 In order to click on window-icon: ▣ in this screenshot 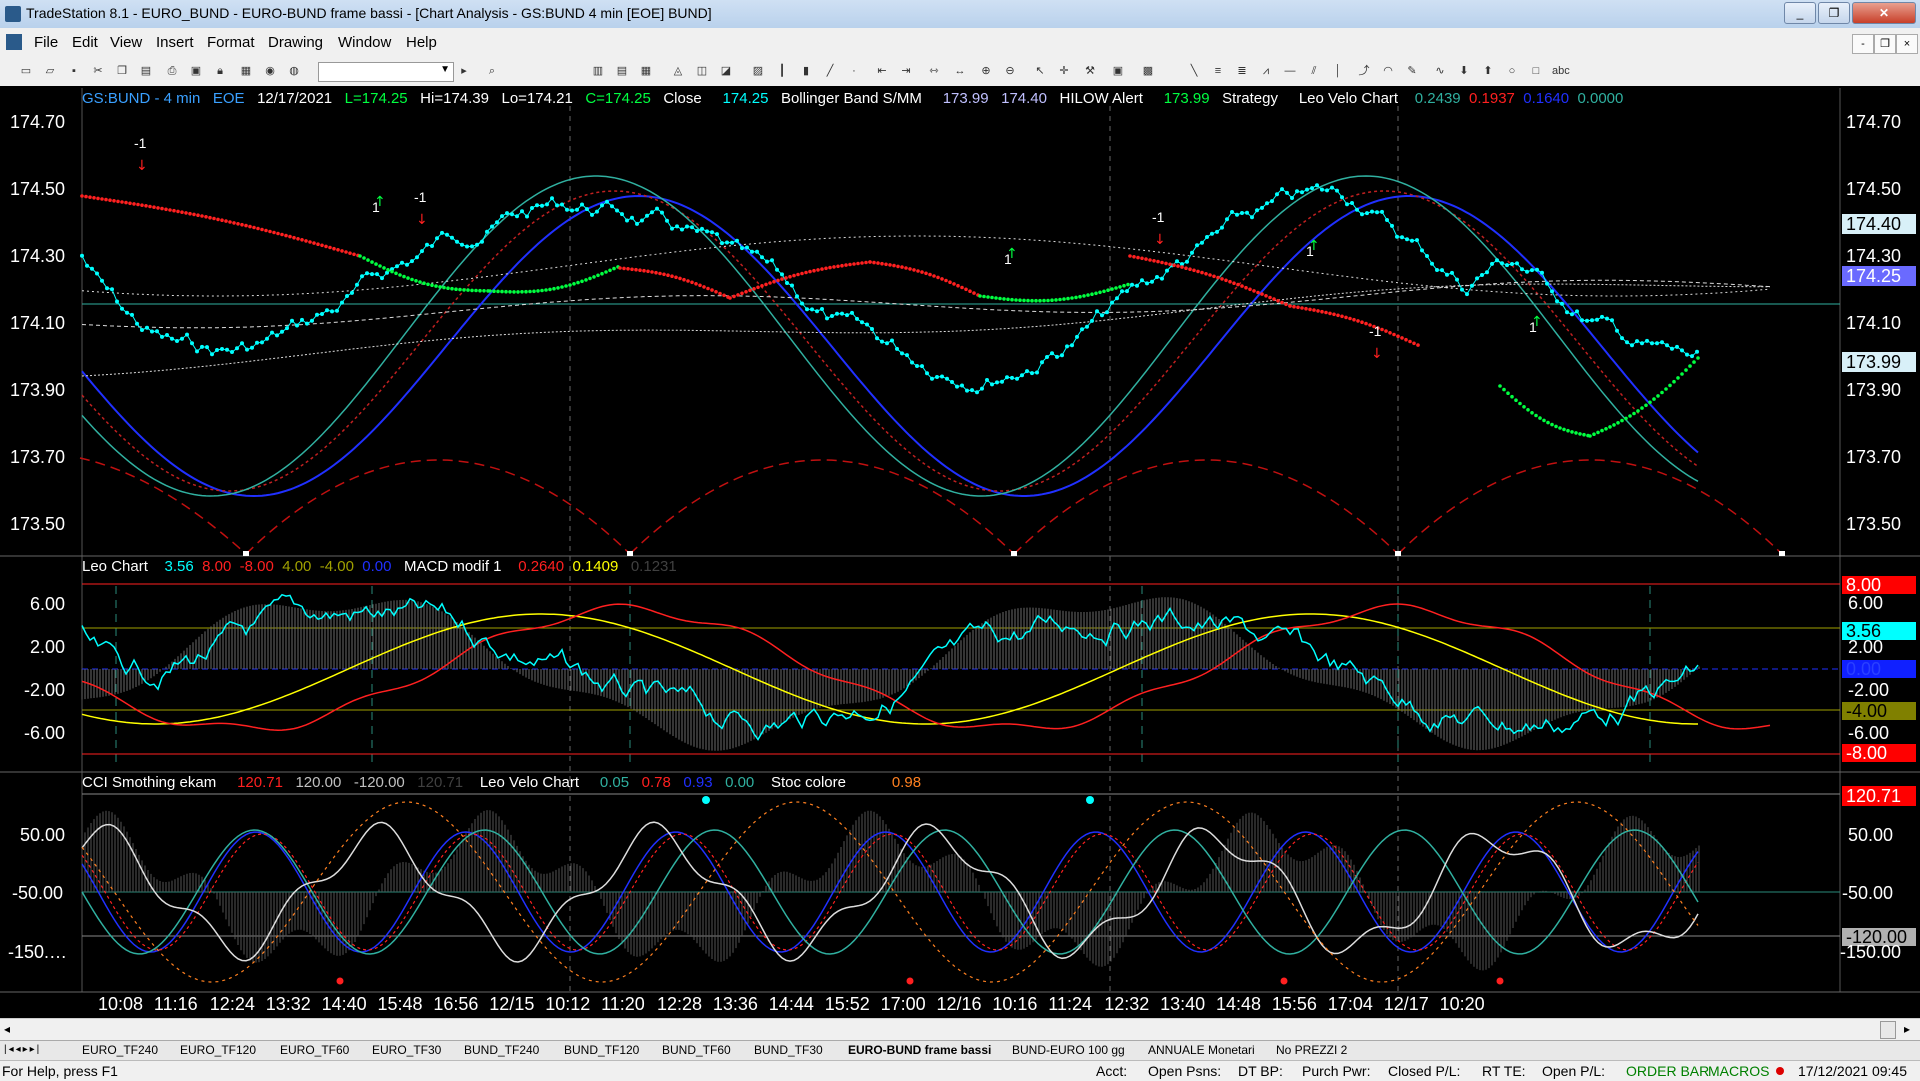, I will do `click(1118, 71)`.